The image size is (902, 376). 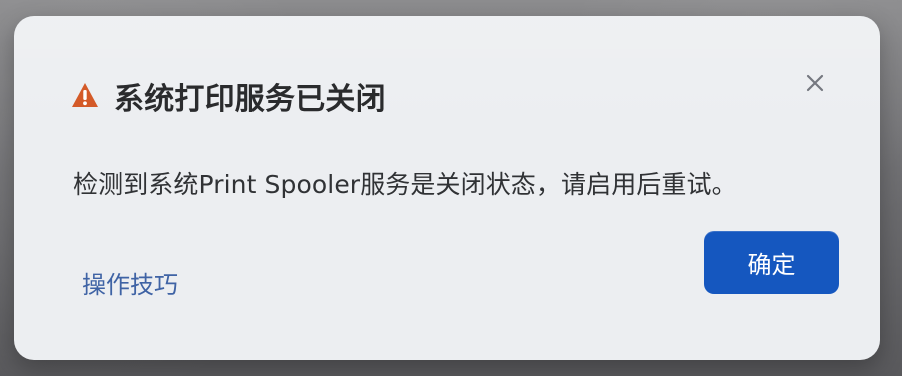 I want to click on dialog-title: 系统打印服务已关闭, so click(x=250, y=99).